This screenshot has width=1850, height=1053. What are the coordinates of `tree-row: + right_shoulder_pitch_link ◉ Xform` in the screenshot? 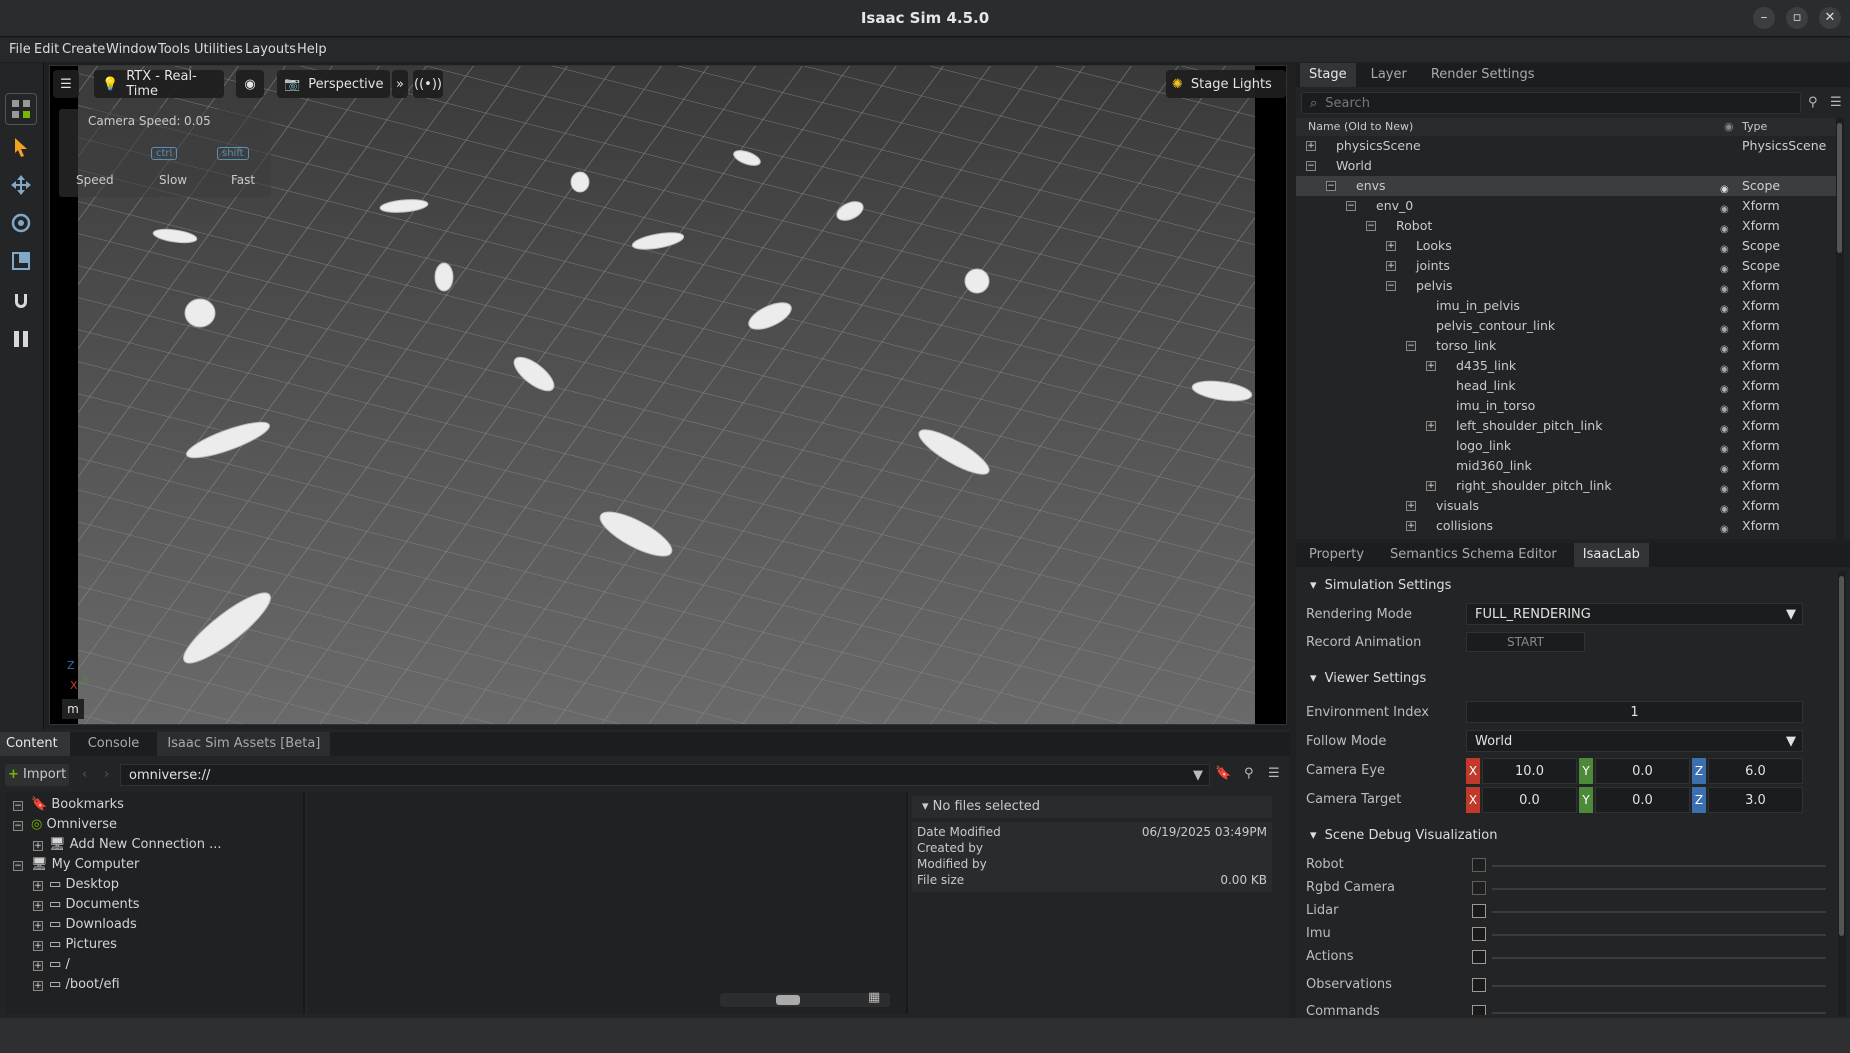 It's located at (1566, 486).